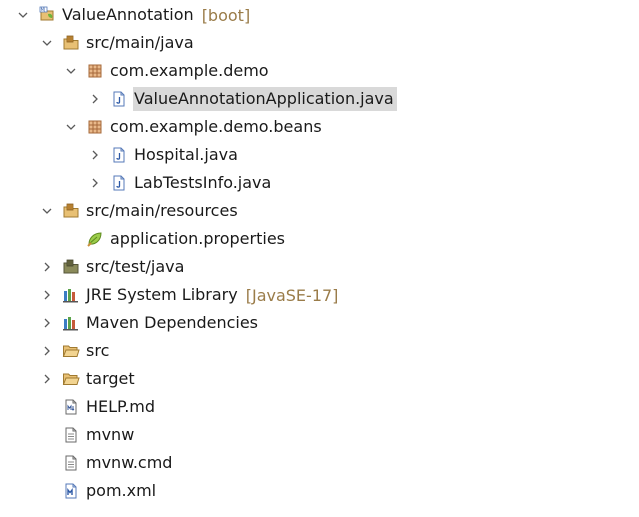  Describe the element at coordinates (43, 9) in the screenshot. I see `svg-text: MJ` at that location.